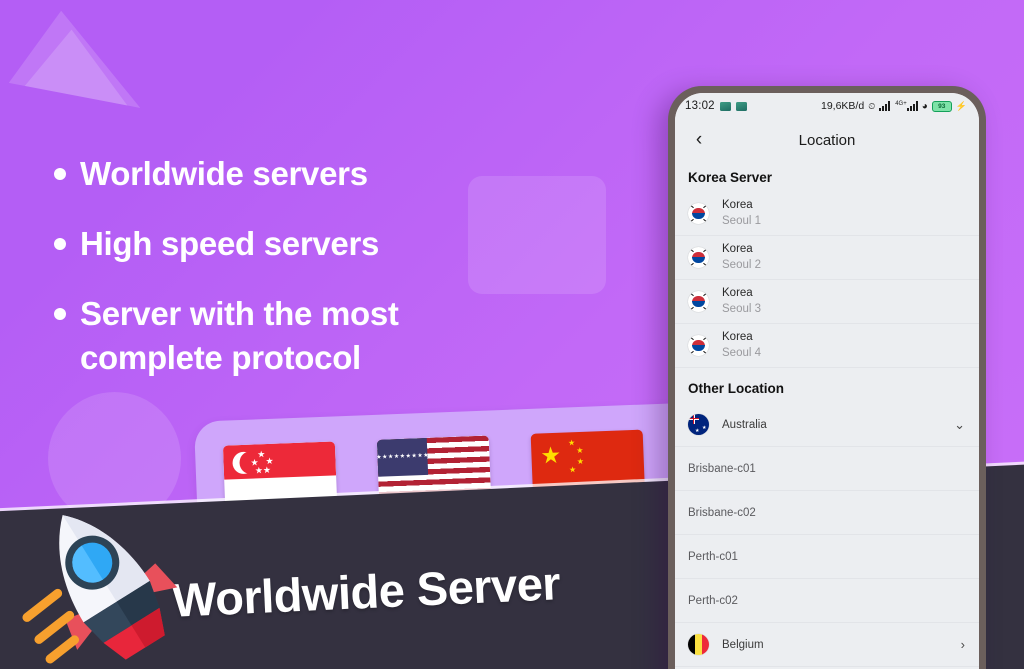 Image resolution: width=1024 pixels, height=669 pixels. I want to click on bullet-label: Server with the most complete protocol, so click(239, 335).